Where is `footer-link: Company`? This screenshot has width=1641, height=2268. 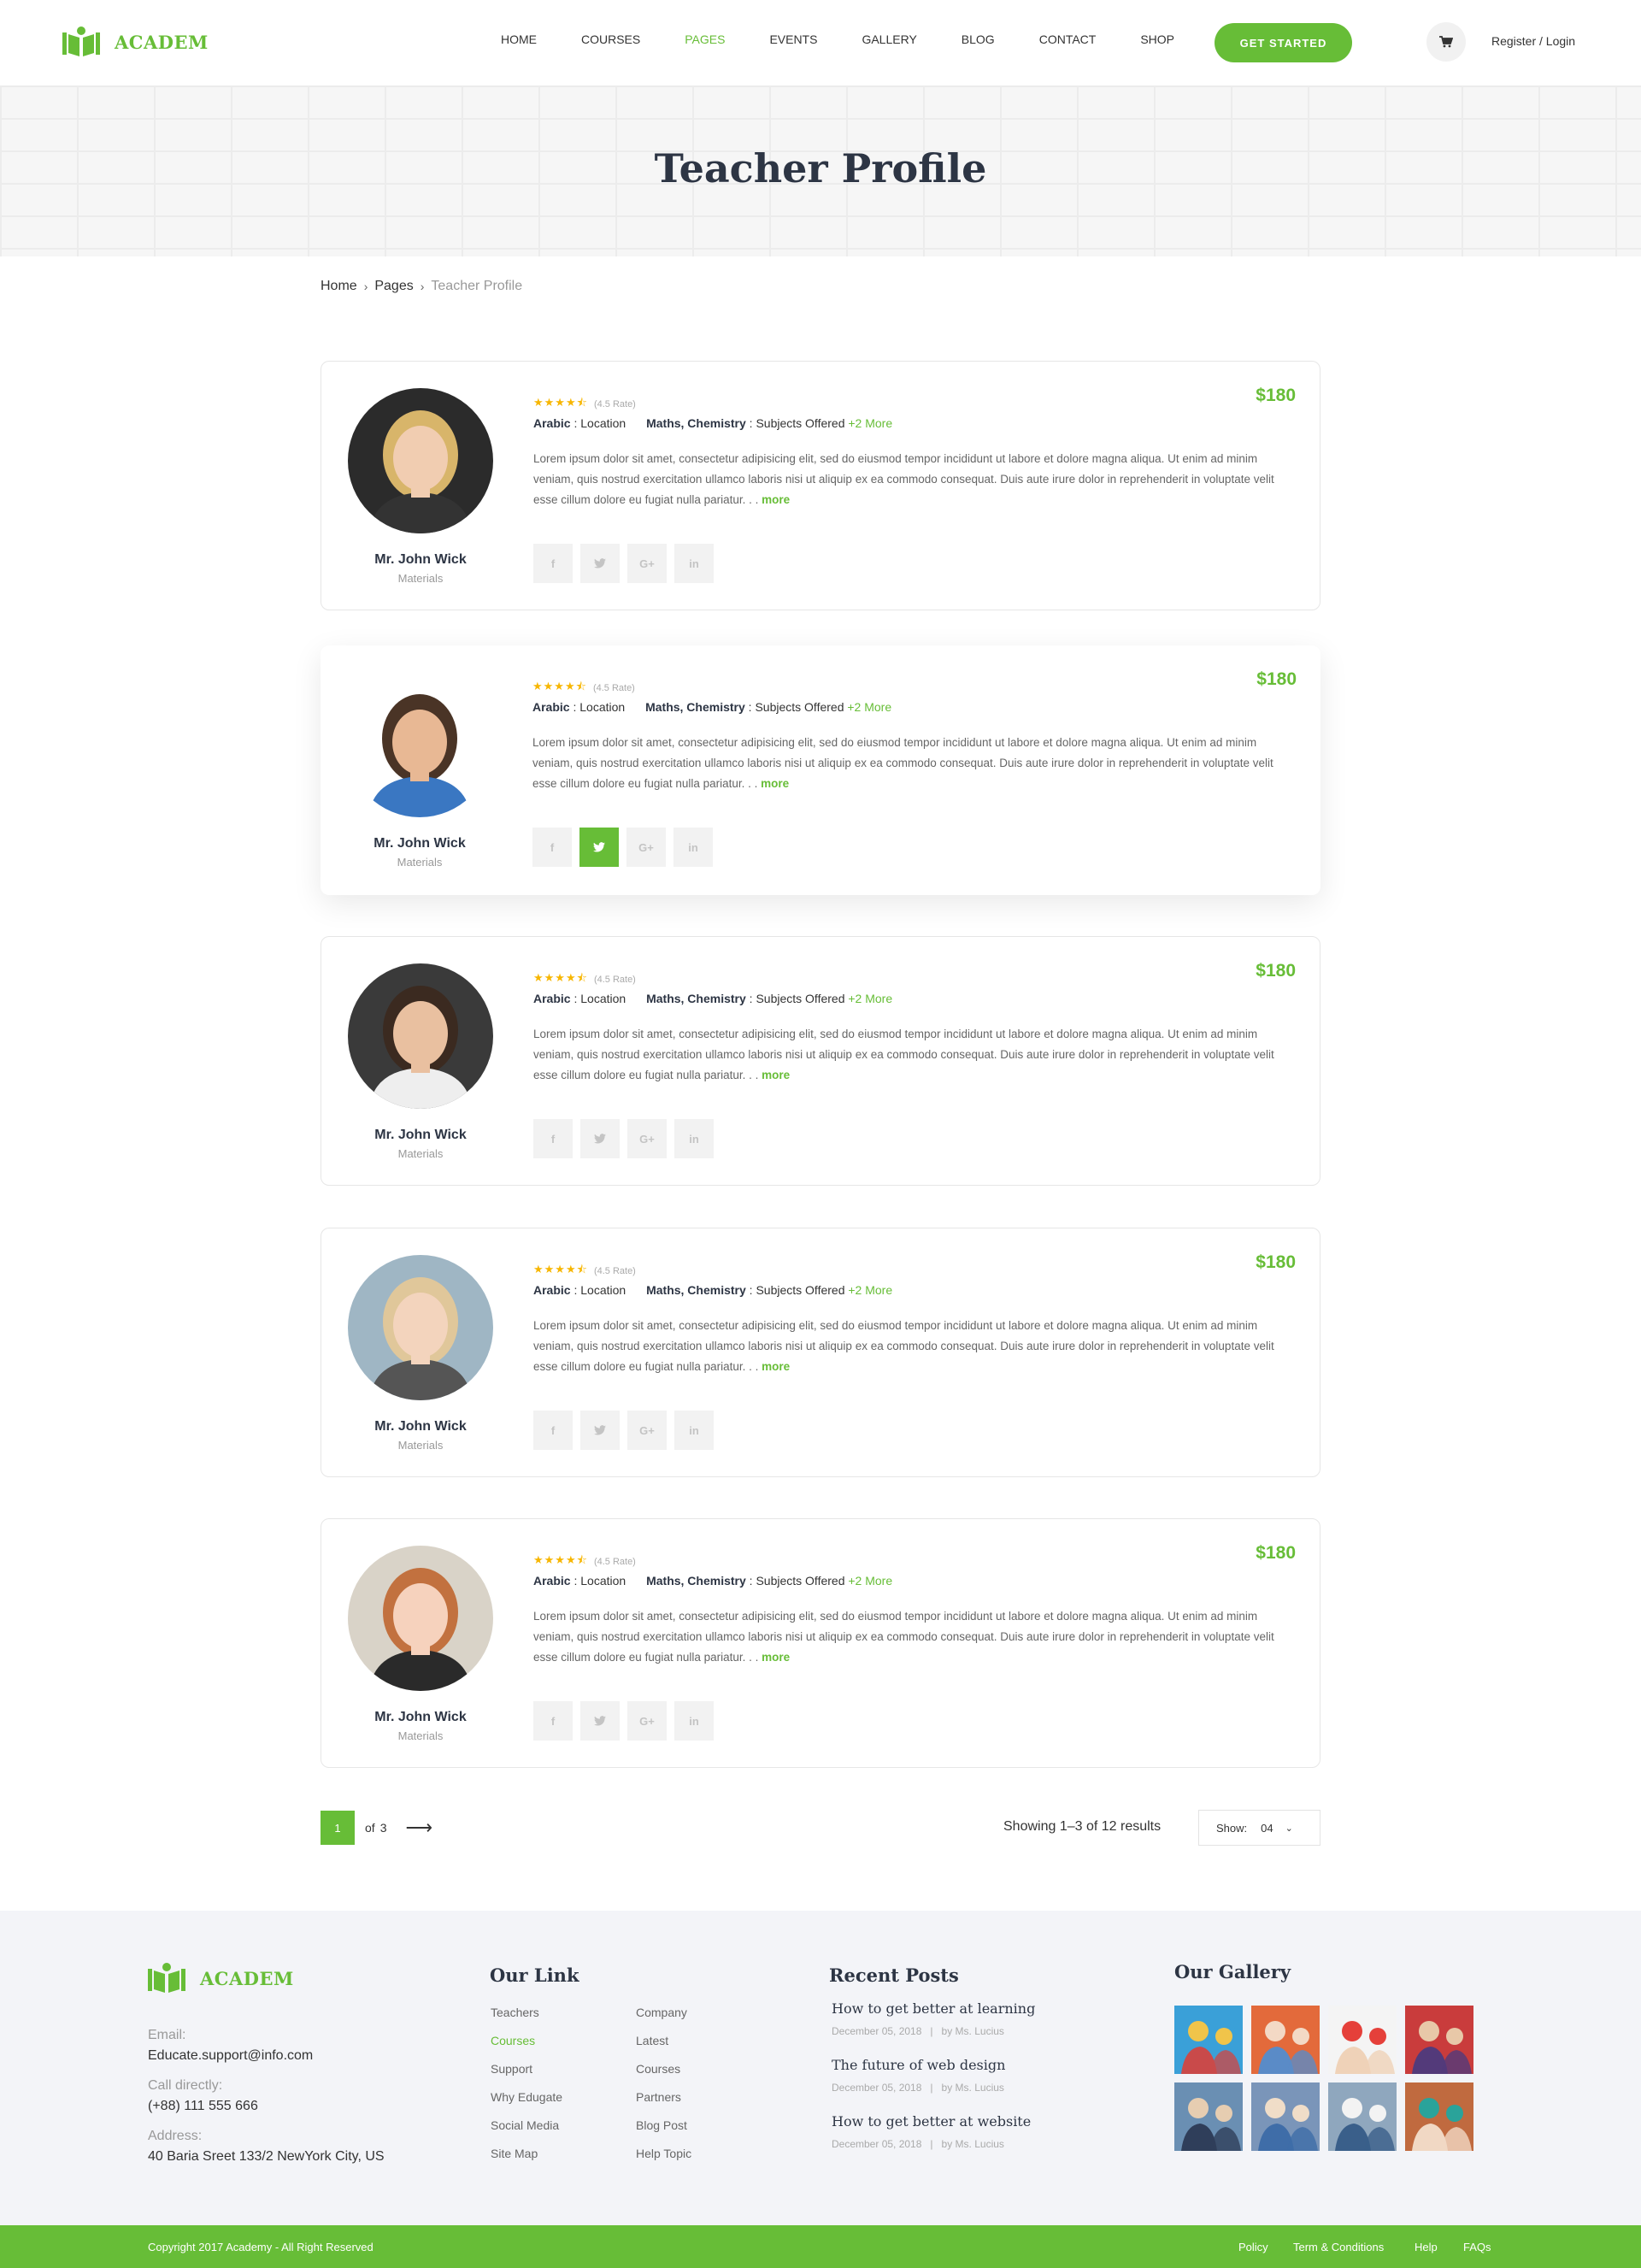 footer-link: Company is located at coordinates (662, 2012).